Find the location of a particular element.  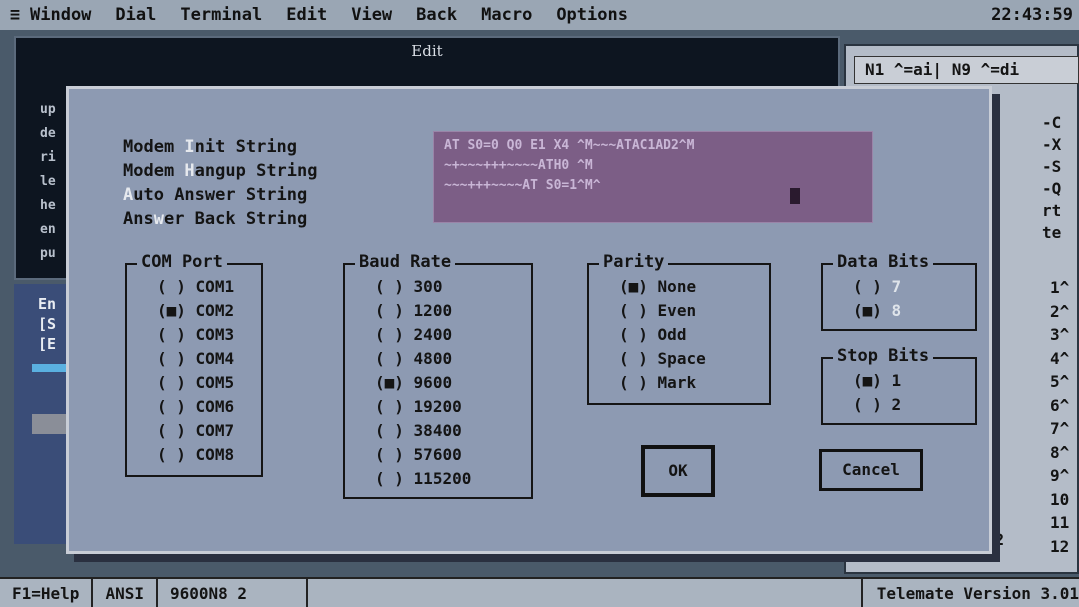

baud-option: ( ) 115200 is located at coordinates (423, 478).